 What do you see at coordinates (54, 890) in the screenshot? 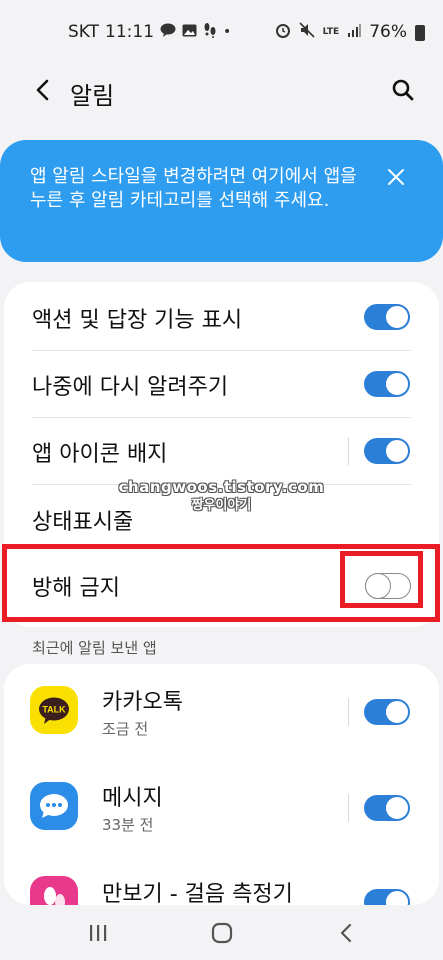
I see `pedometer-icon` at bounding box center [54, 890].